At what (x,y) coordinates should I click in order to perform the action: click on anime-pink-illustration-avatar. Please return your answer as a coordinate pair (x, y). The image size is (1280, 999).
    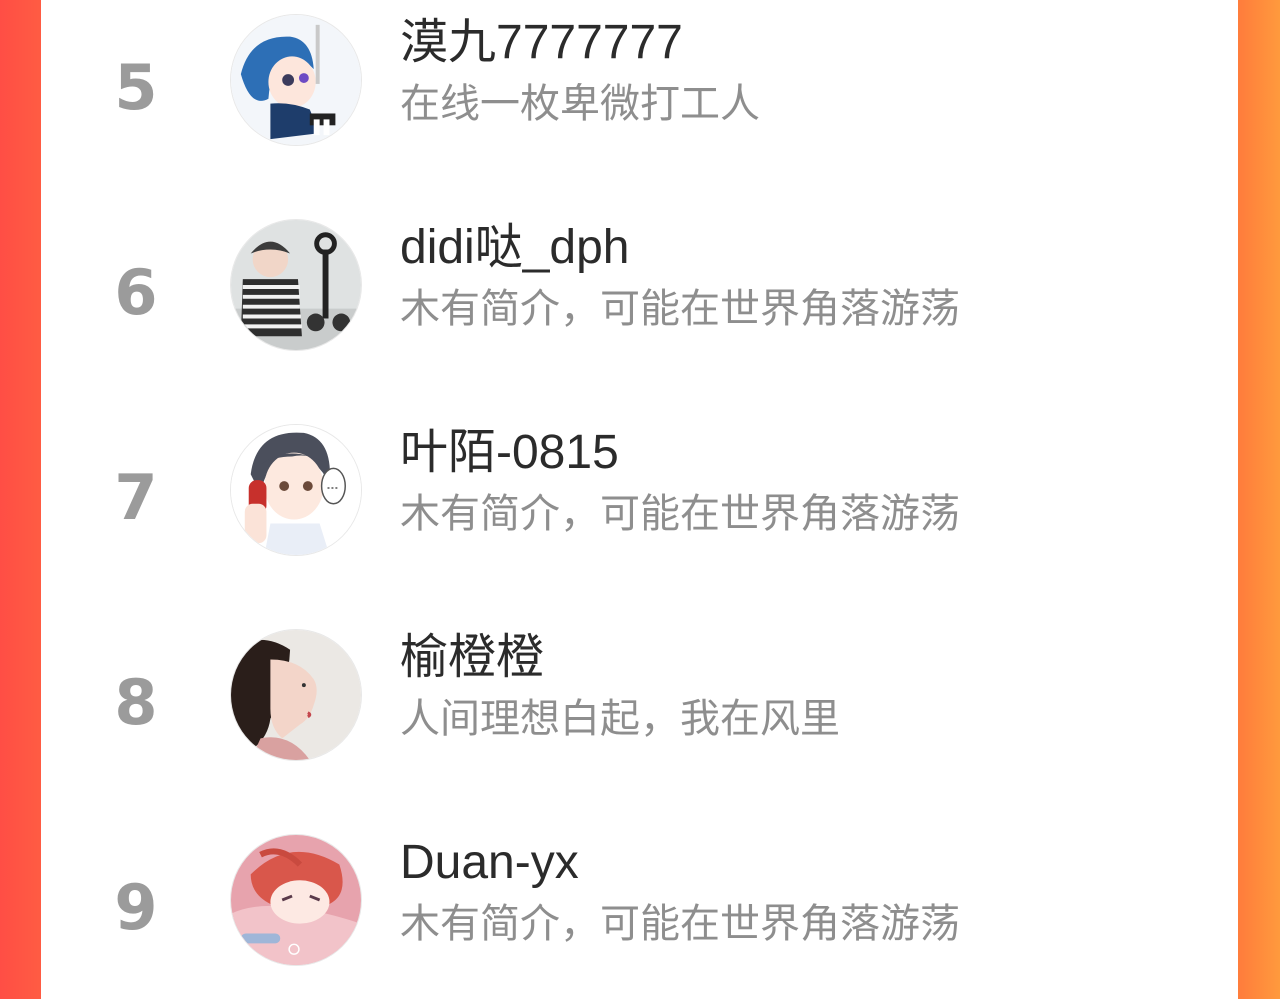
    Looking at the image, I should click on (296, 900).